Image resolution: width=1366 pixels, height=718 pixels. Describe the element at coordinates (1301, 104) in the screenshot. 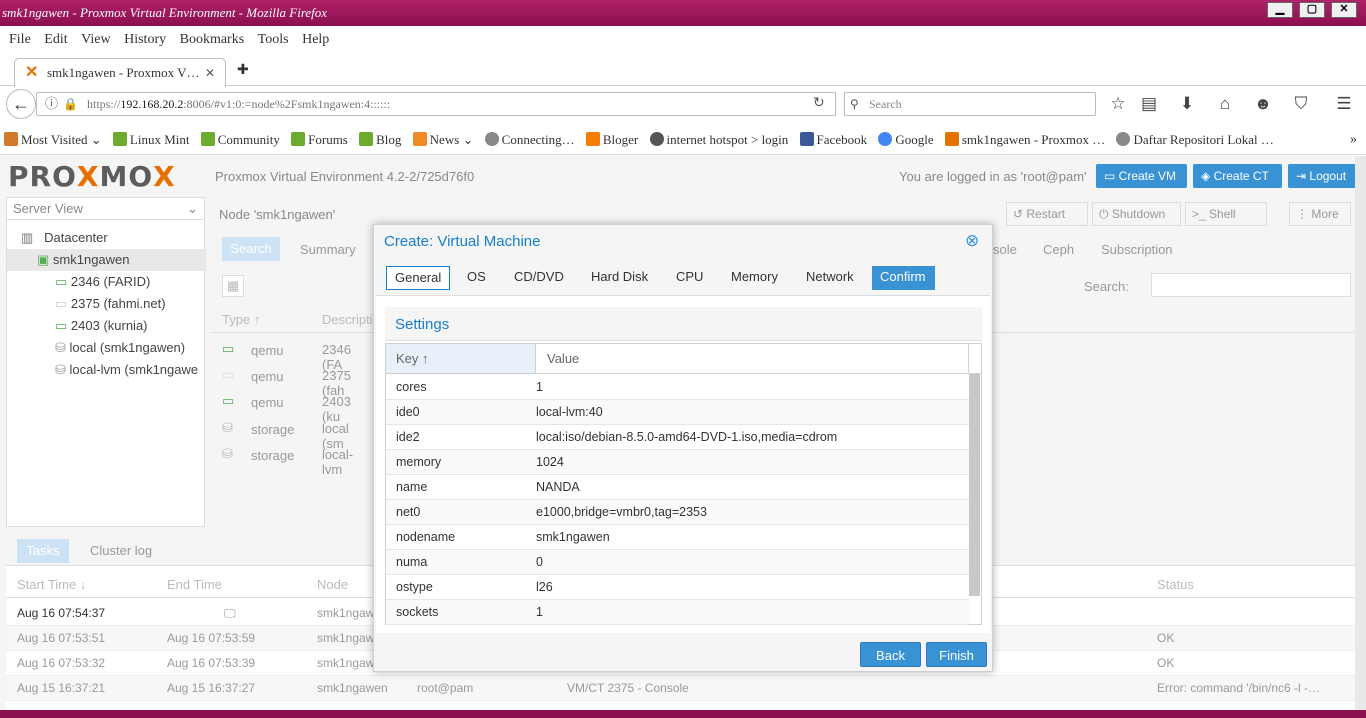

I see `pocket-icon: ⛉` at that location.